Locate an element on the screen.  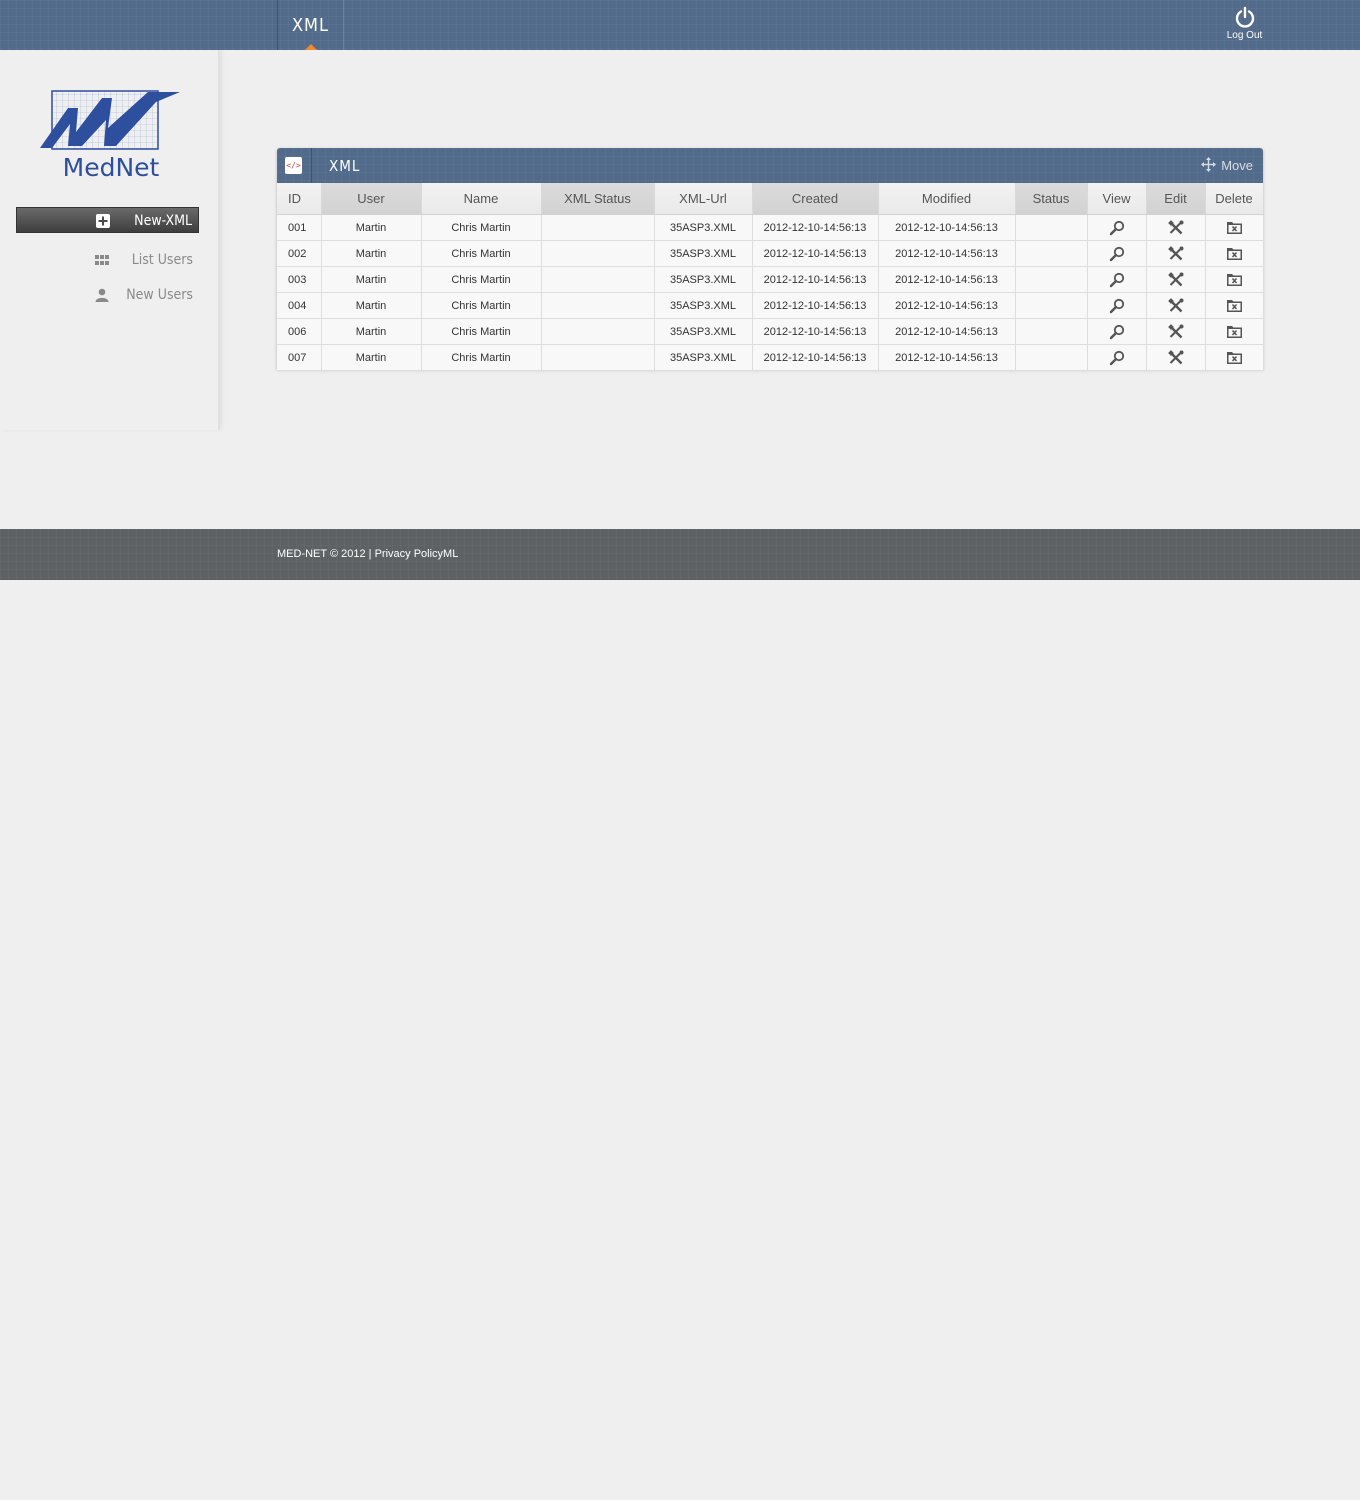
grid-icon is located at coordinates (102, 260).